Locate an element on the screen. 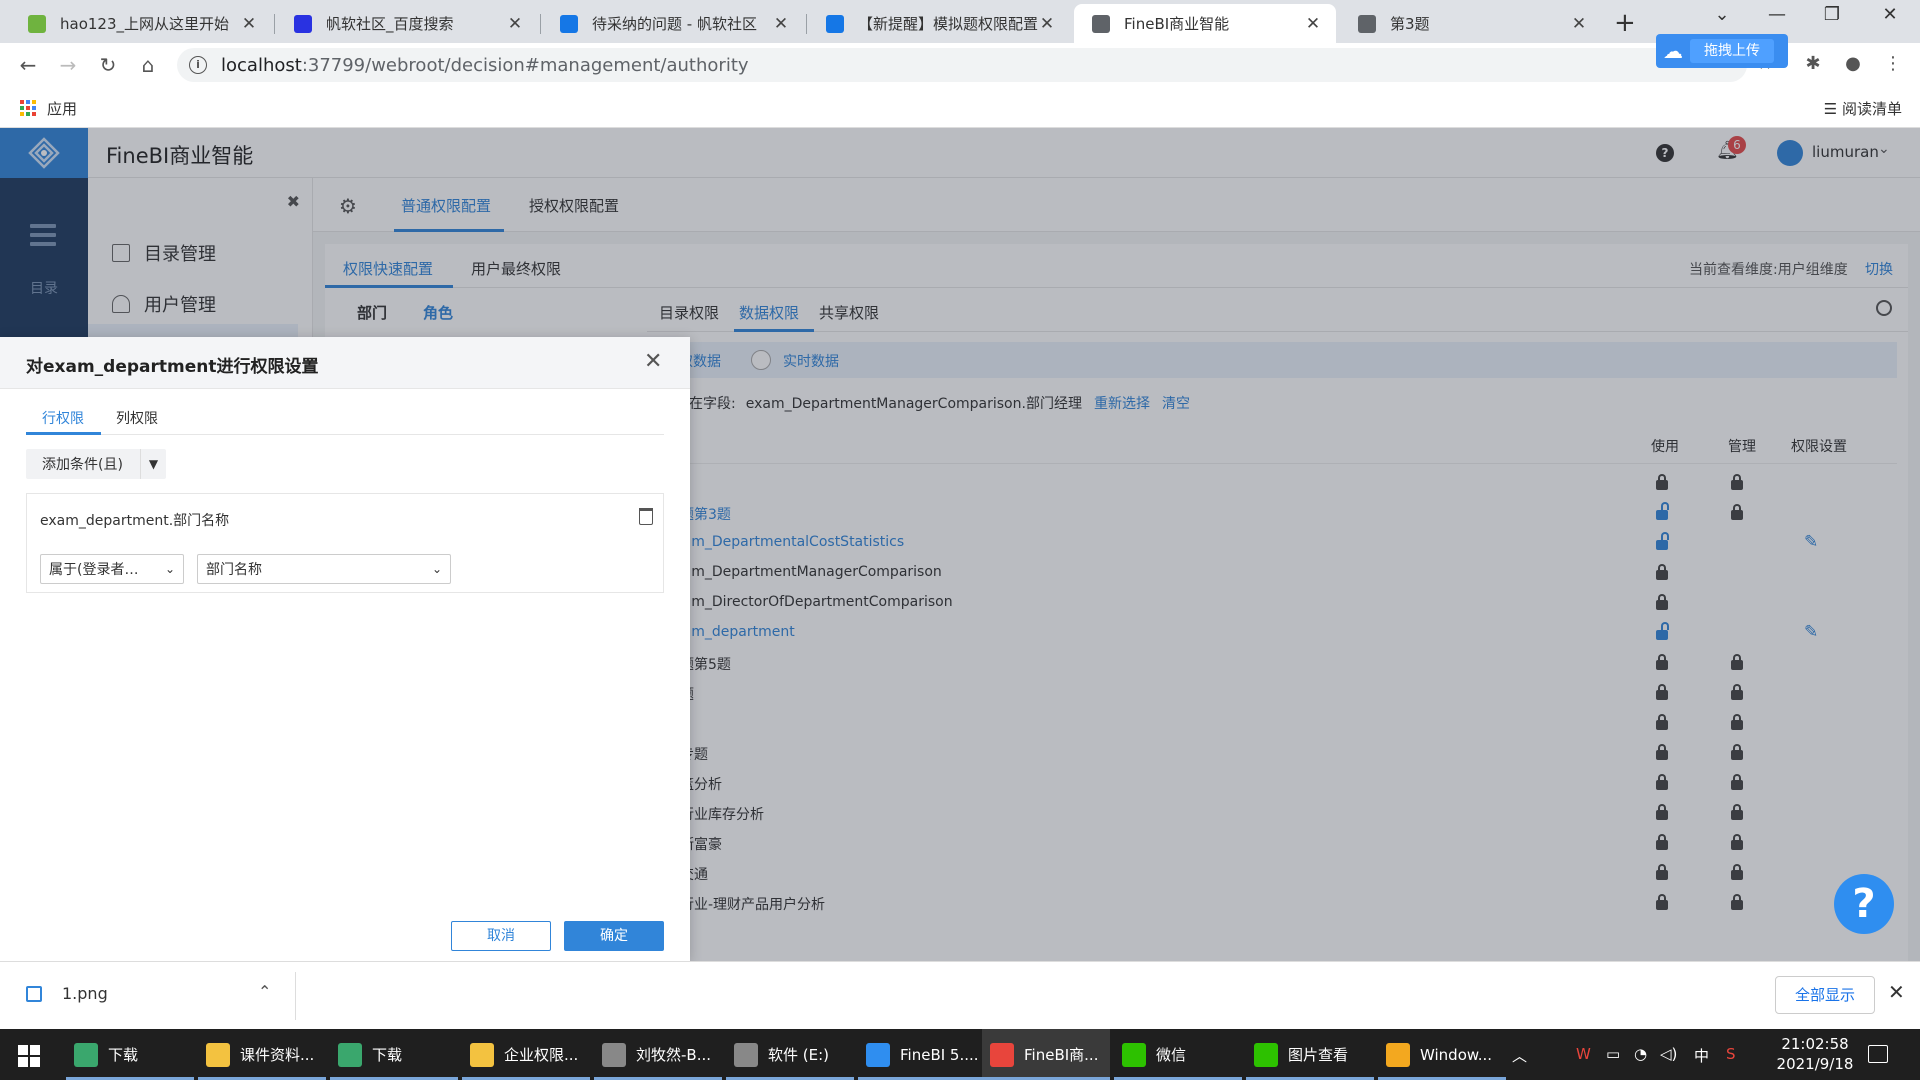 This screenshot has width=1920, height=1080. reading-list-button: ☰ 阅读清单 is located at coordinates (1863, 108).